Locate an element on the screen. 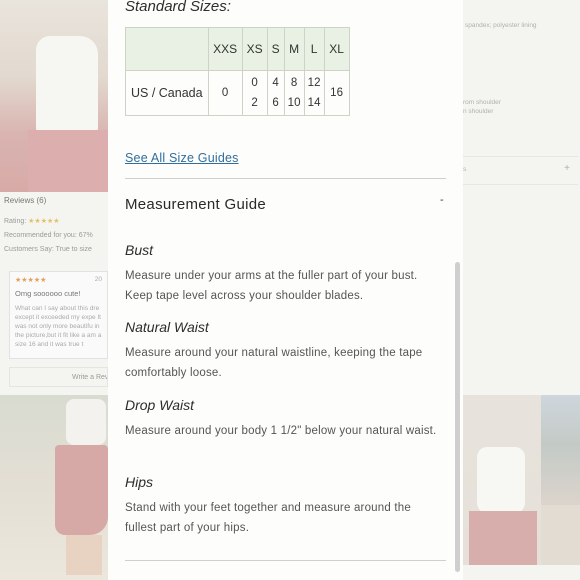 The height and width of the screenshot is (580, 580). shoulder-line-2: n shoulder is located at coordinates (478, 111).